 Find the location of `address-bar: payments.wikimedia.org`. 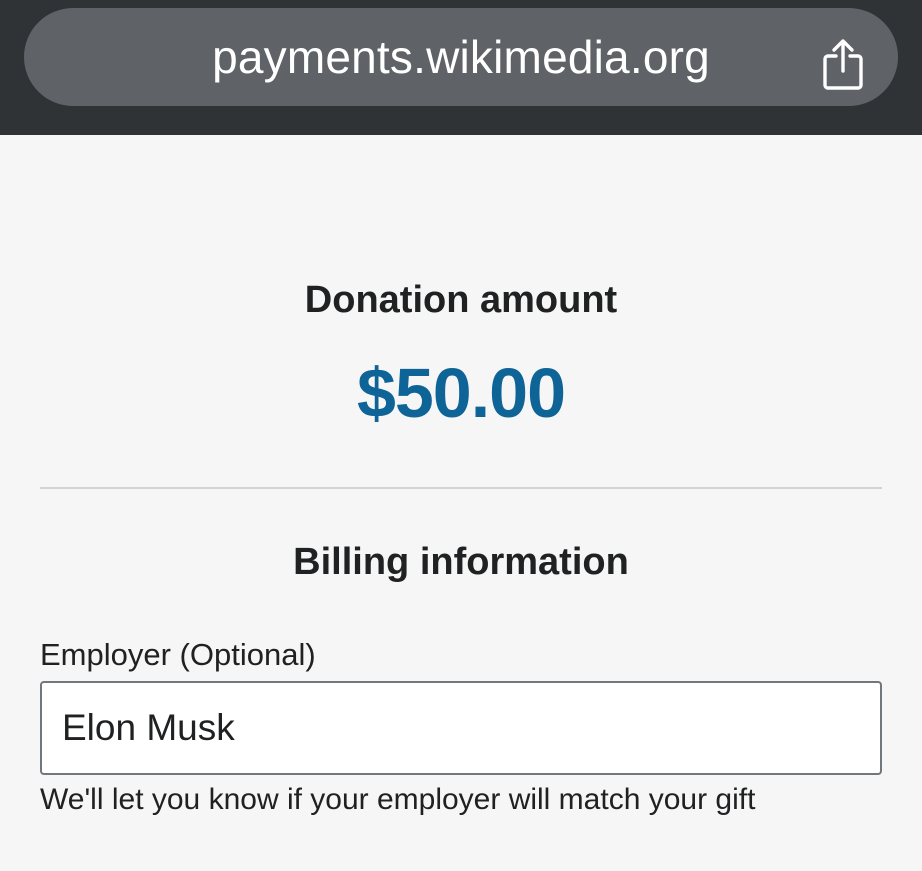

address-bar: payments.wikimedia.org is located at coordinates (461, 57).